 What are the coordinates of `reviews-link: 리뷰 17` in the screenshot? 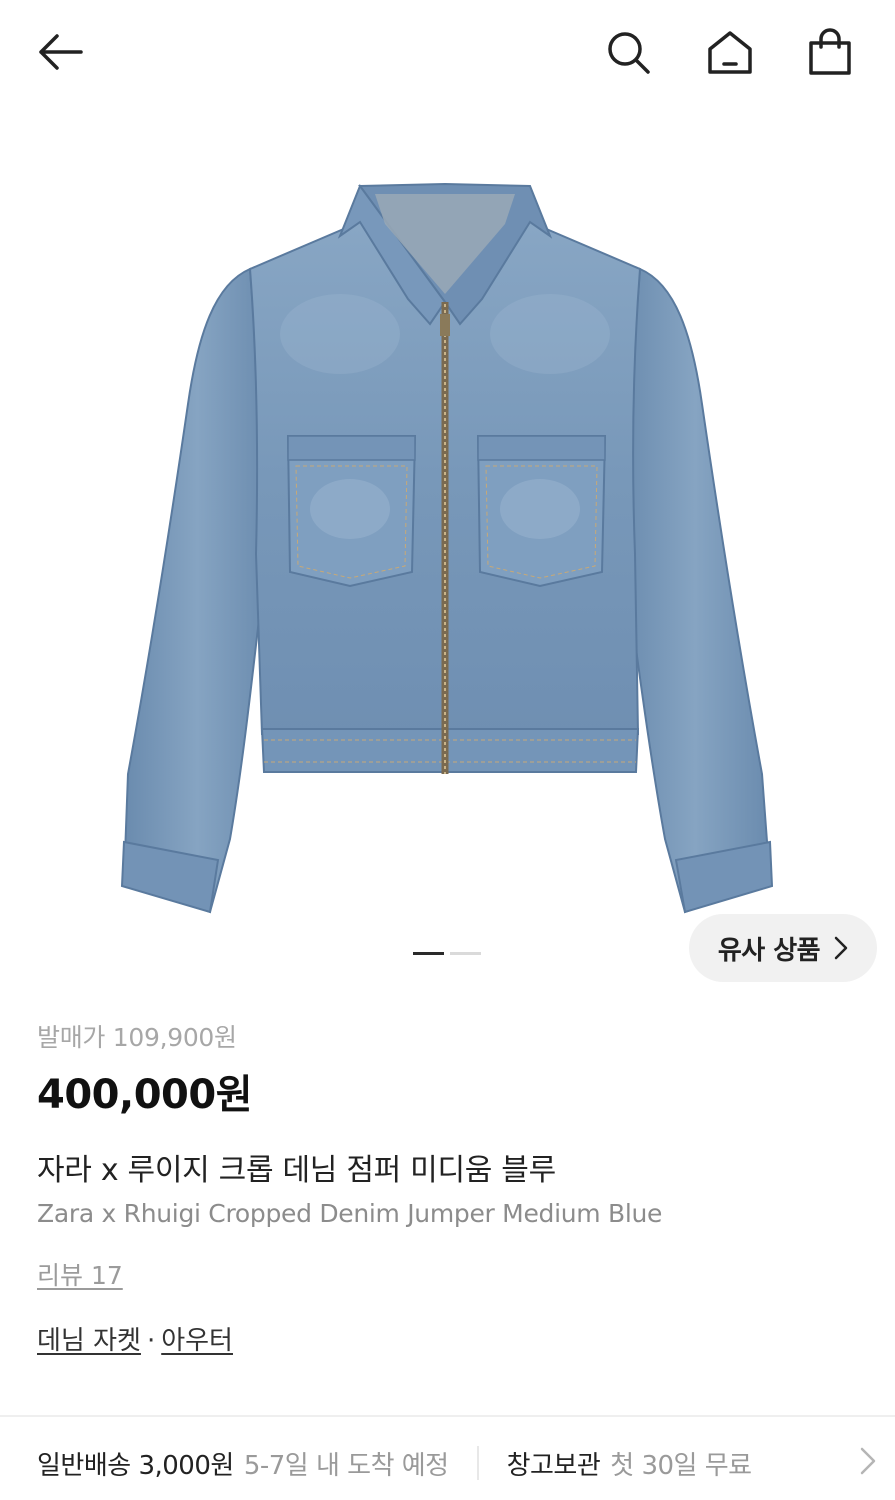 It's located at (80, 1276).